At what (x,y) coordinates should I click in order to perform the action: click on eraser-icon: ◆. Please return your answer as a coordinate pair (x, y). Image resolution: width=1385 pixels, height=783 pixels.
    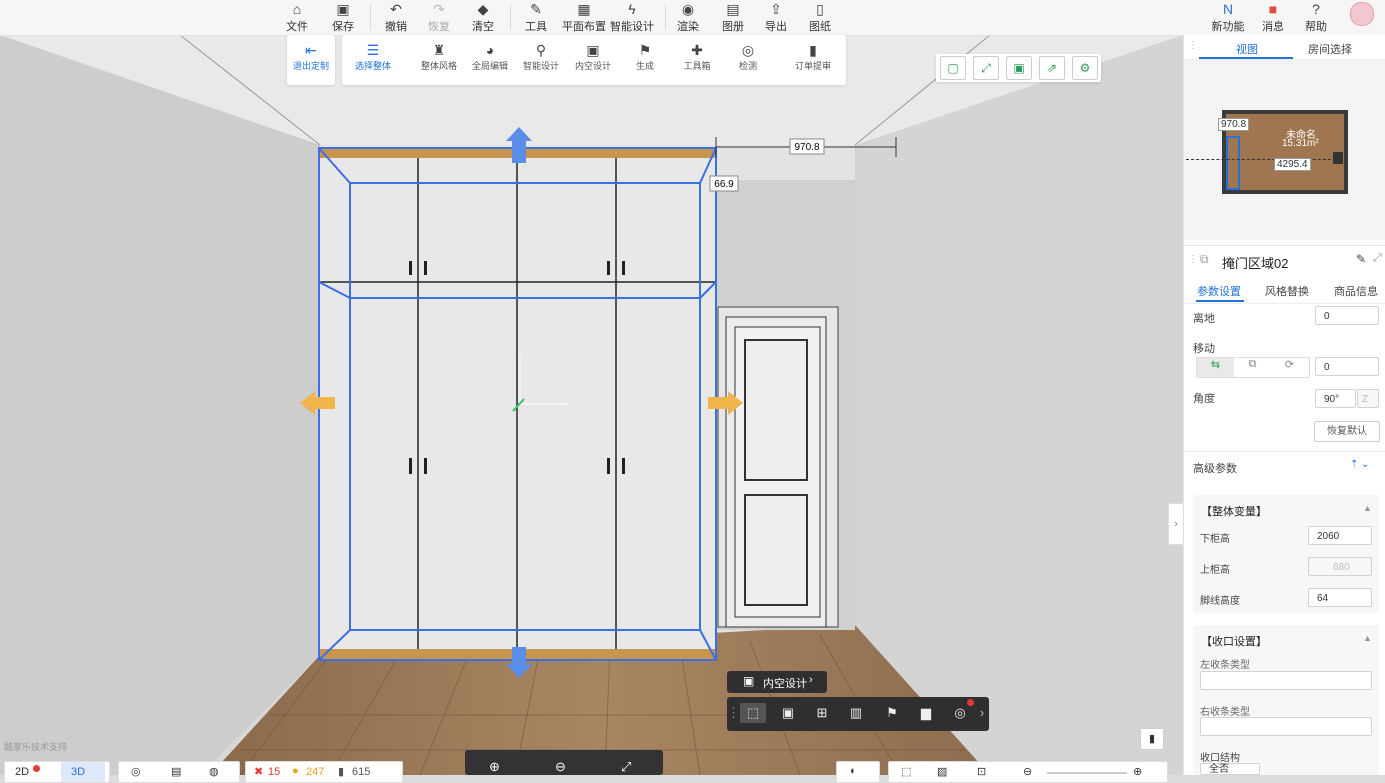
    Looking at the image, I should click on (483, 9).